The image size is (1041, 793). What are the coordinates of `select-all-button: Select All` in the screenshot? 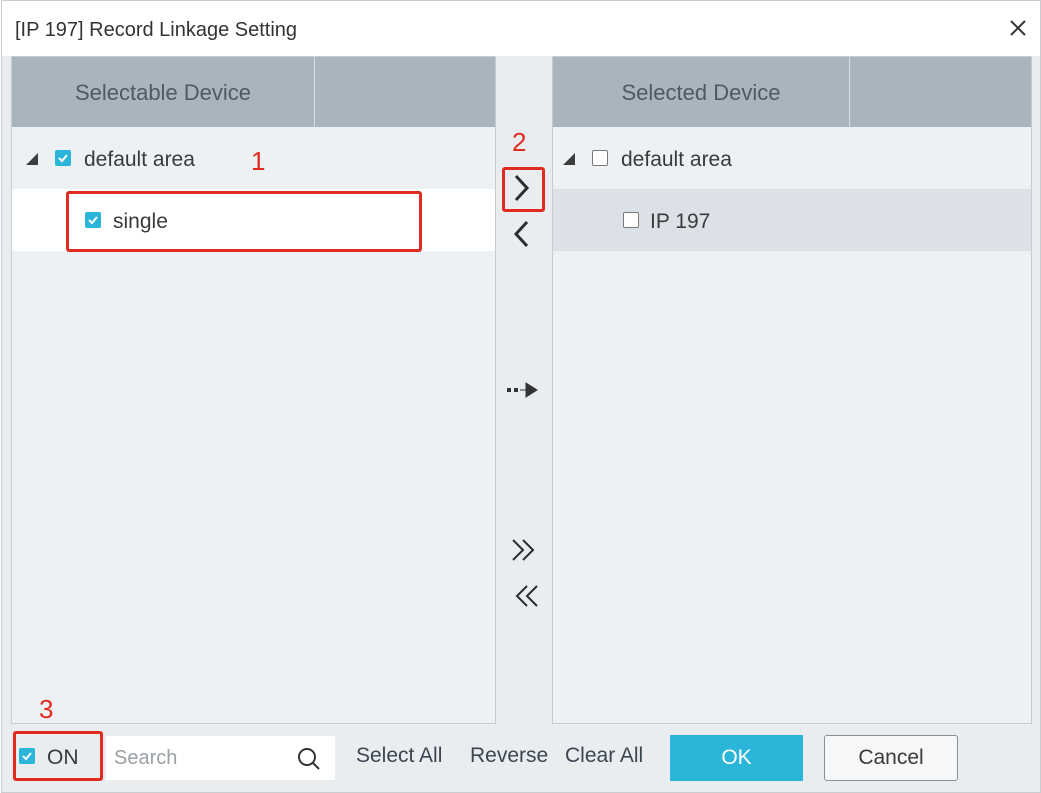 It's located at (399, 756).